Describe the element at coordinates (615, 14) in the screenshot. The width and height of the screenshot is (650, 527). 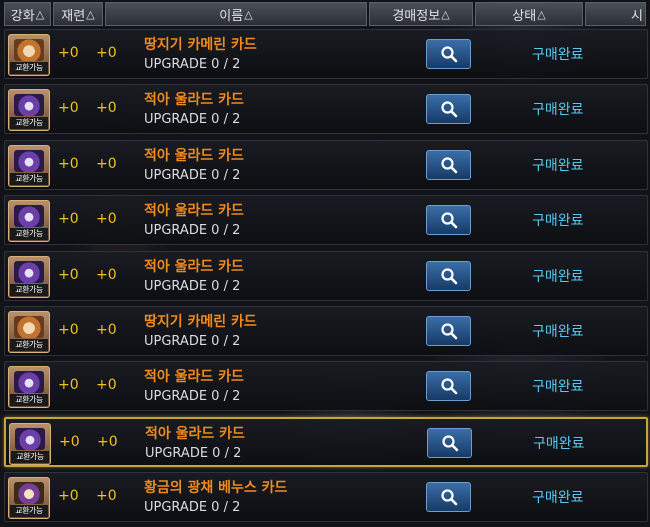
I see `column-header-time: 시` at that location.